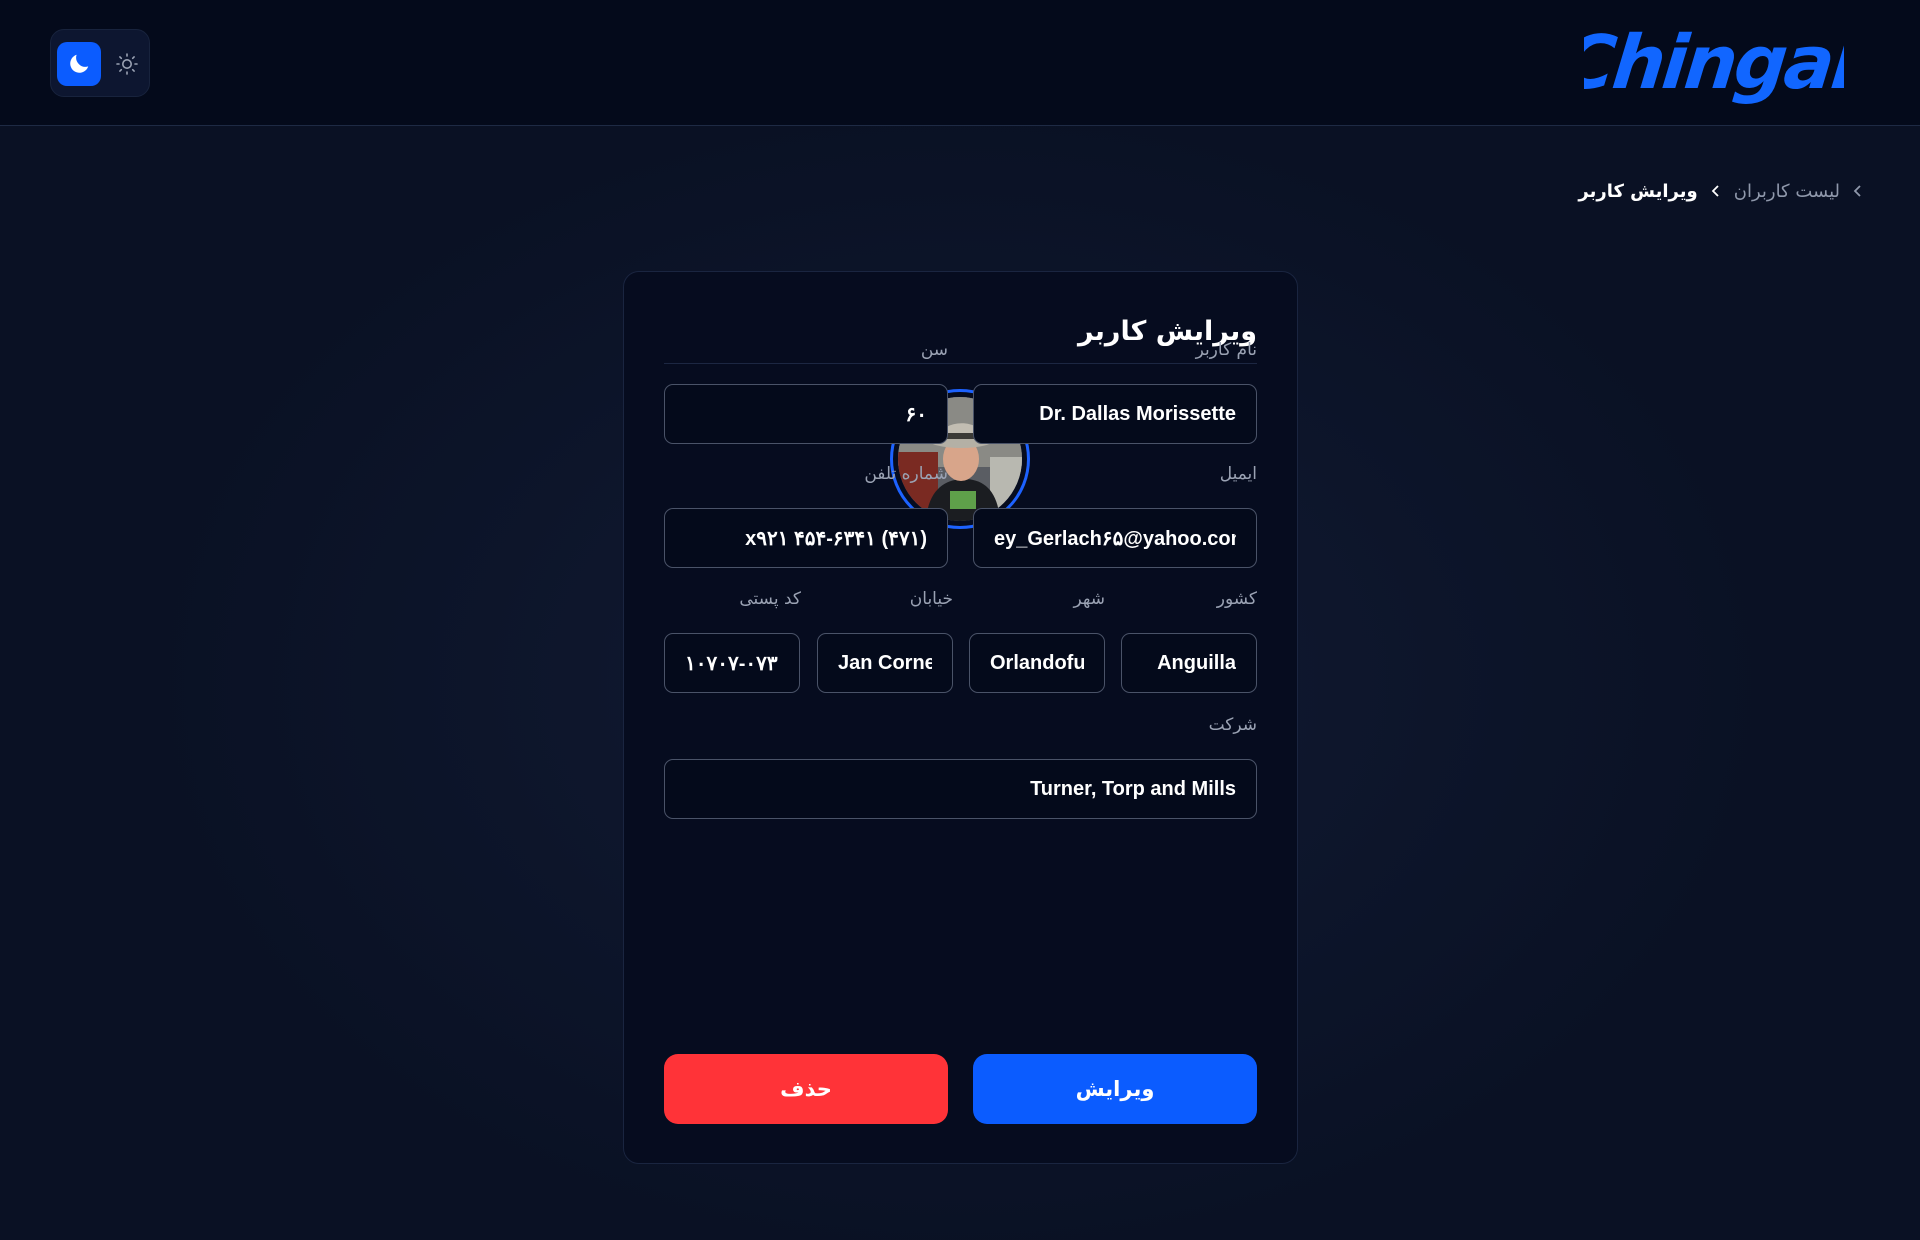  I want to click on breadcrumb: لیست کاربران ویرایش کاربر, so click(1721, 191).